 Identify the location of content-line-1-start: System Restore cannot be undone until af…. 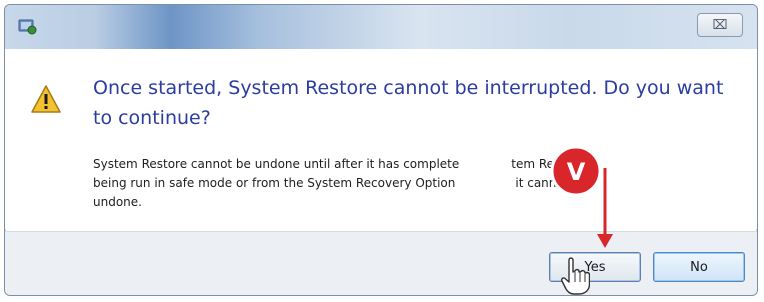
(276, 164).